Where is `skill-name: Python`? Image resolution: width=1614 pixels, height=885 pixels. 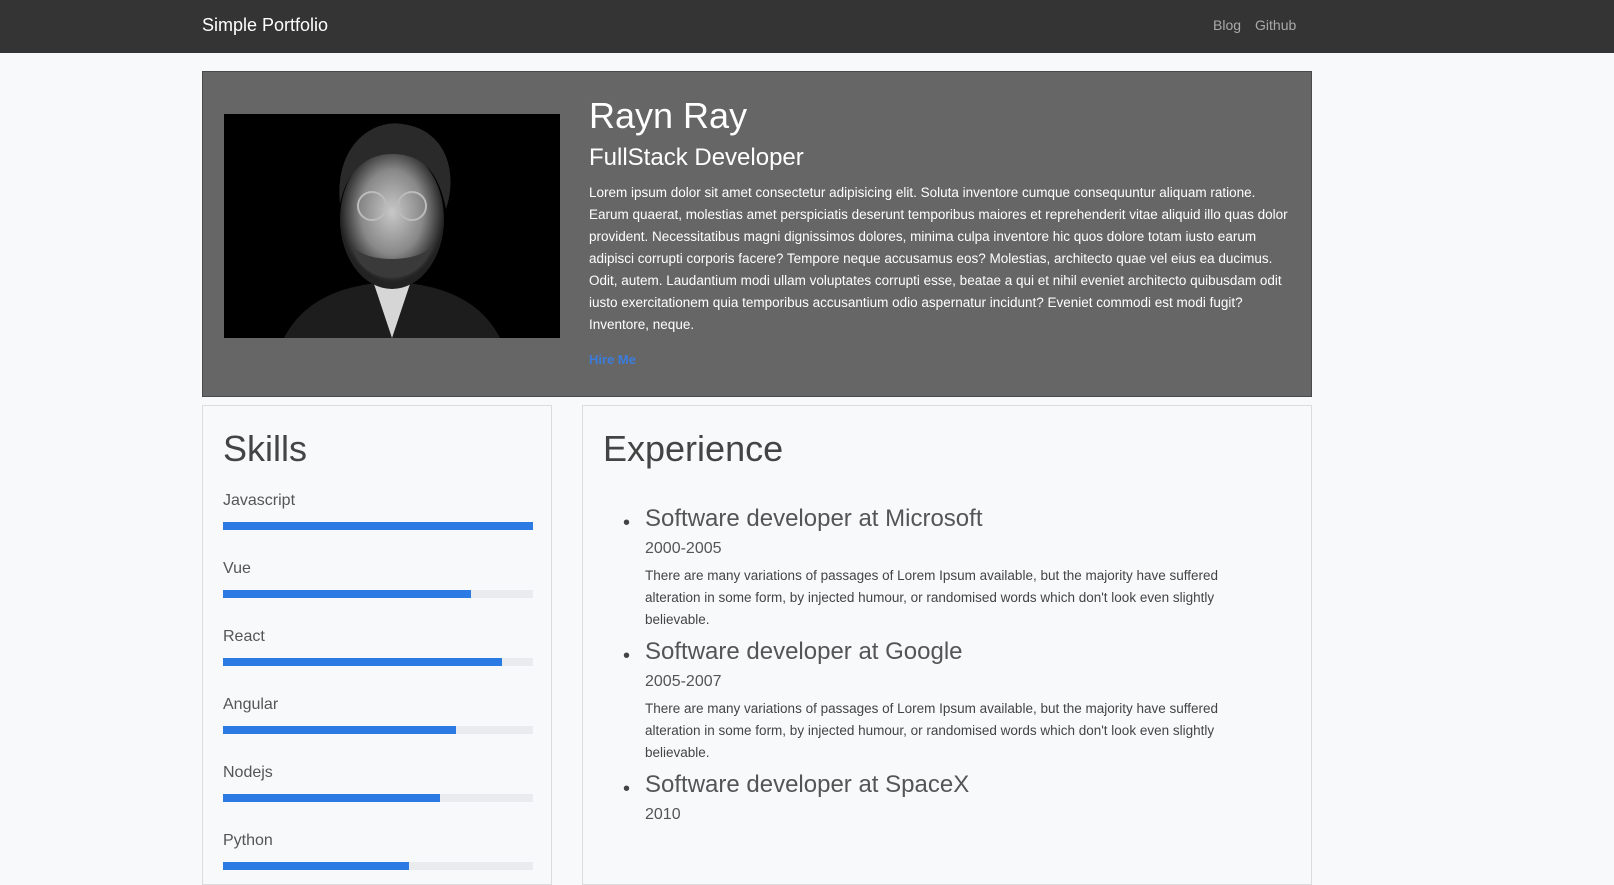 skill-name: Python is located at coordinates (248, 840).